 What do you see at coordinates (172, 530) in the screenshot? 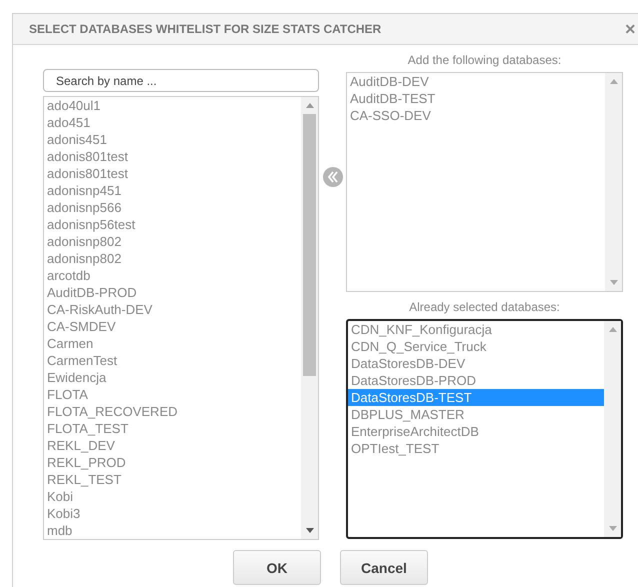
I see `list-item: mdb` at bounding box center [172, 530].